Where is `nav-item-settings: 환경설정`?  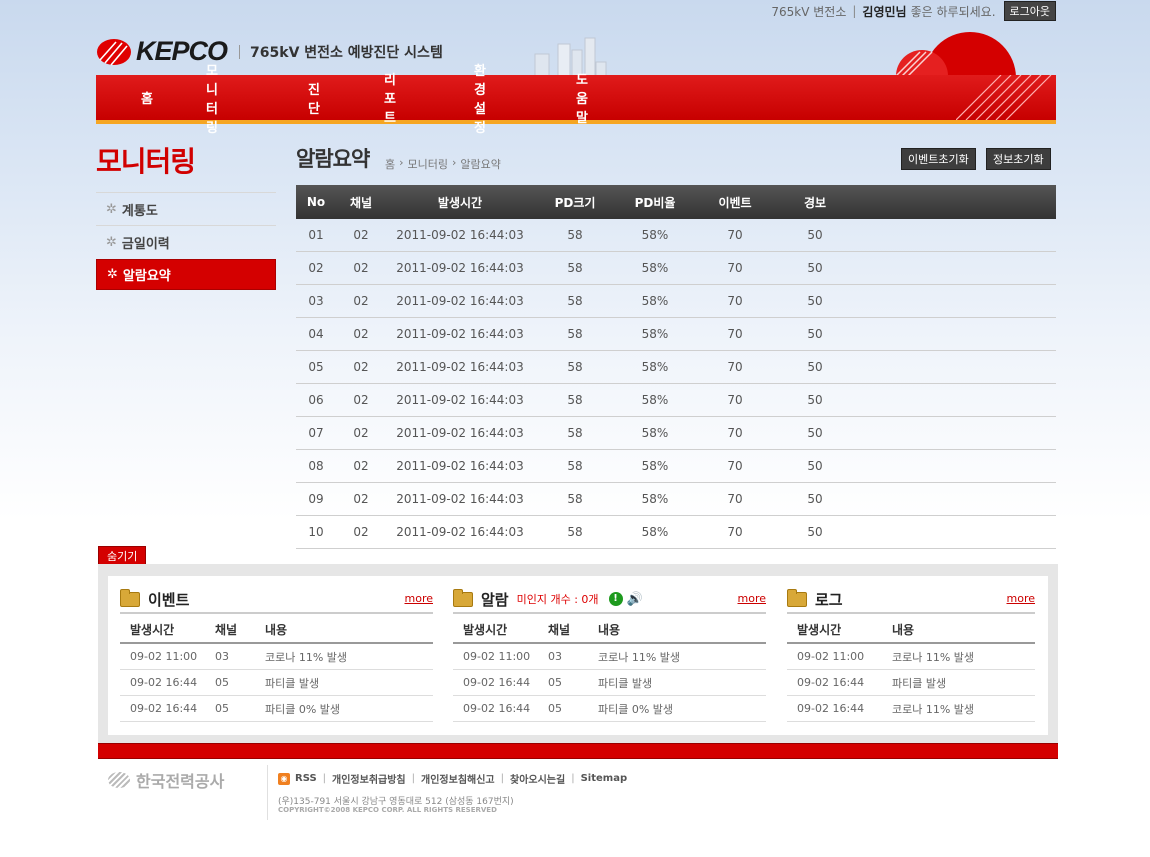
nav-item-settings: 환경설정 is located at coordinates (480, 98).